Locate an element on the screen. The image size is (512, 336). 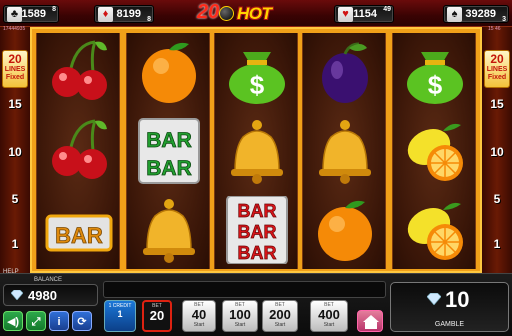
reel-1: BAR is located at coordinates (78, 151).